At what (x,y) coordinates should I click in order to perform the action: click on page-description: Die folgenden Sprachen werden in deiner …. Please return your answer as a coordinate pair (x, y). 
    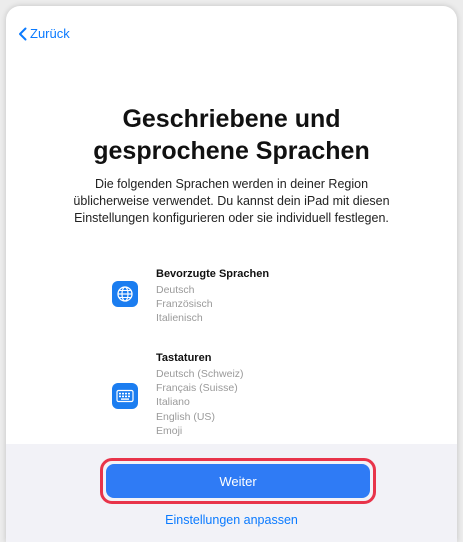
    Looking at the image, I should click on (231, 201).